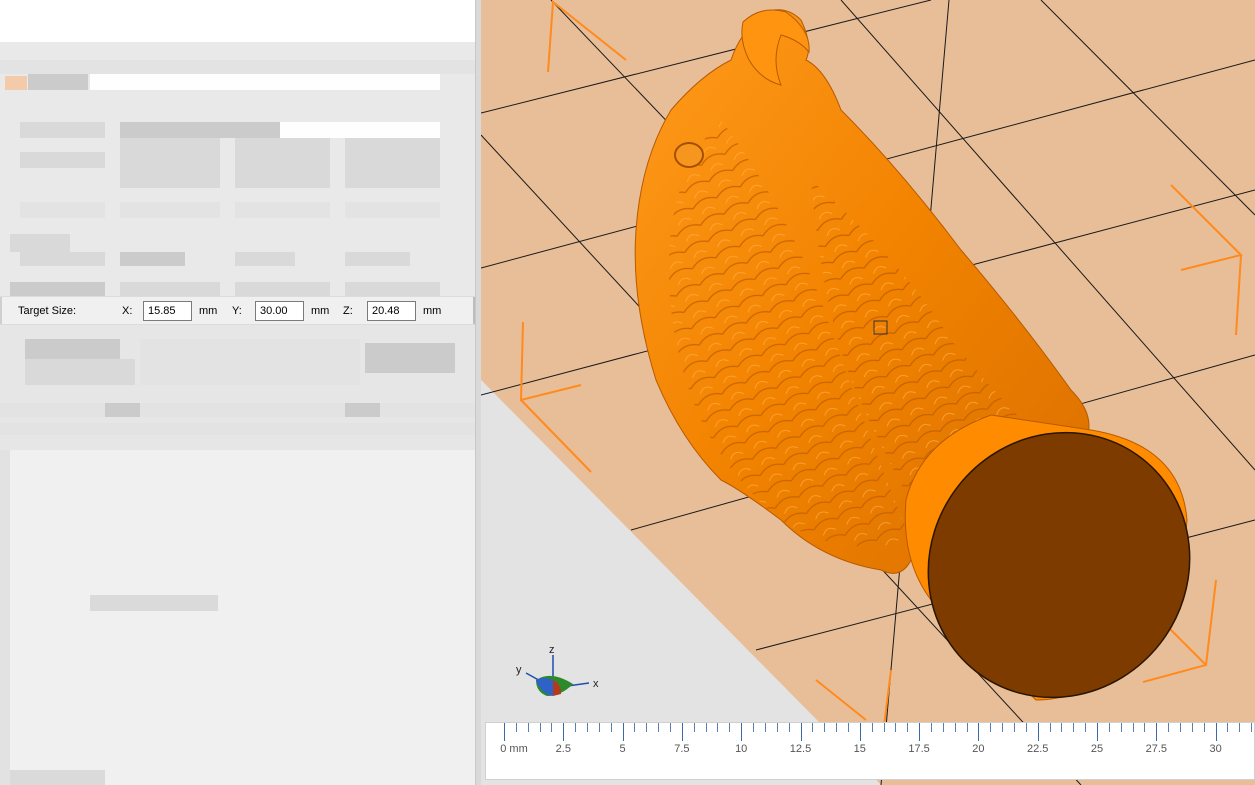 This screenshot has width=1255, height=785. I want to click on target-size-z-field: 20.48, so click(391, 311).